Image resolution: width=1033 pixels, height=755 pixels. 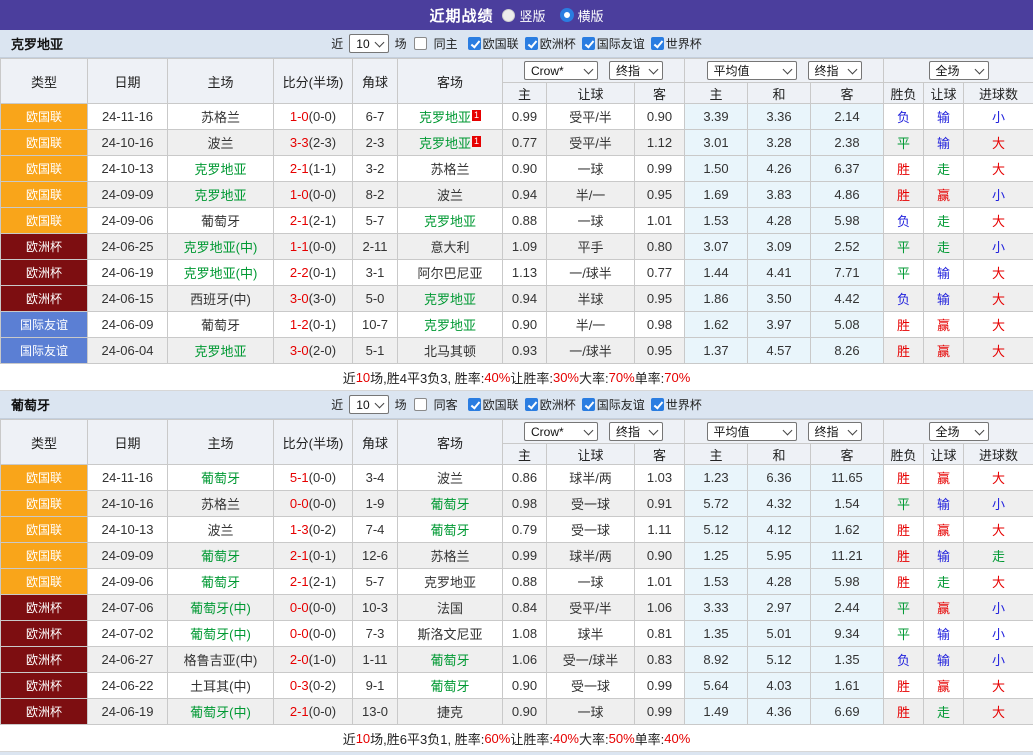 I want to click on league-label: 国际友谊, so click(x=621, y=404).